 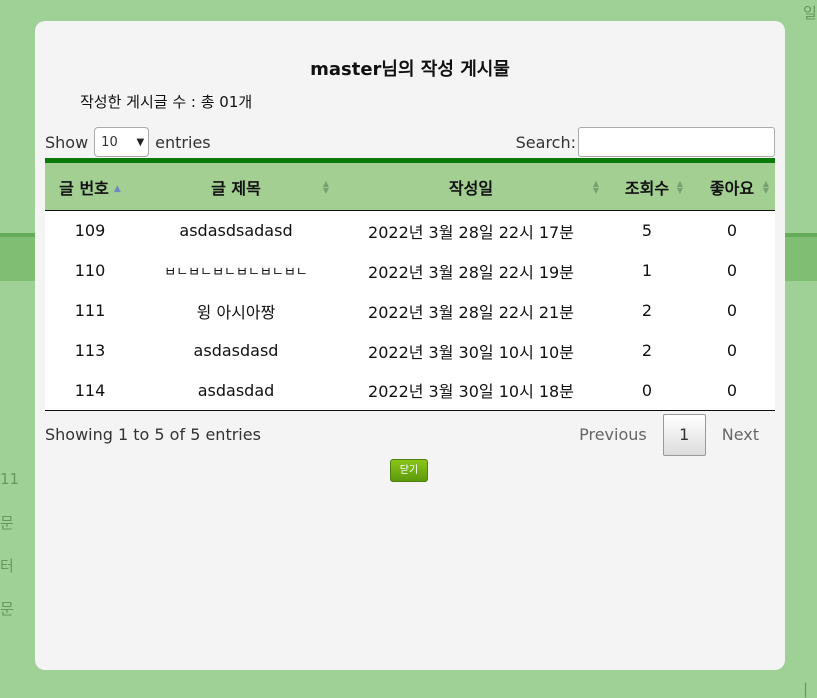 What do you see at coordinates (409, 470) in the screenshot?
I see `close-button: 닫기` at bounding box center [409, 470].